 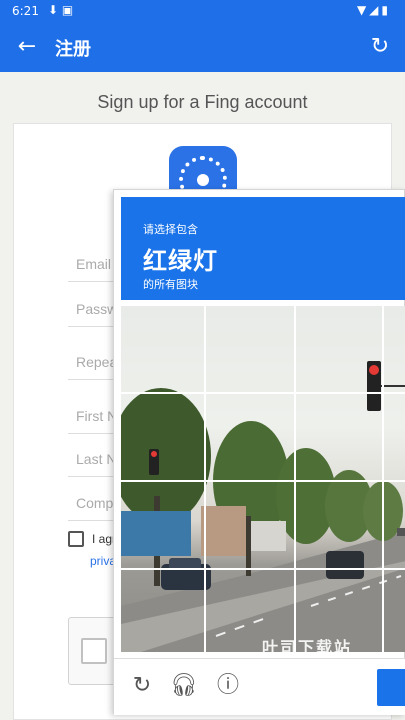 I want to click on verify-button, so click(x=391, y=687).